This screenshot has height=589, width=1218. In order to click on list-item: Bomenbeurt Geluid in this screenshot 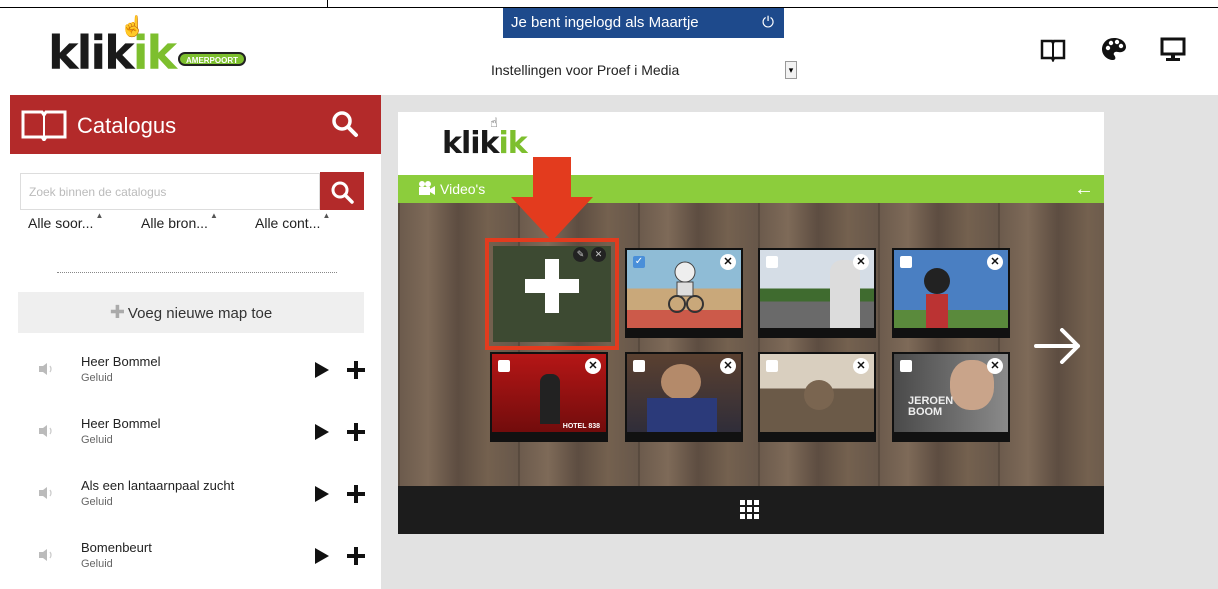, I will do `click(195, 559)`.